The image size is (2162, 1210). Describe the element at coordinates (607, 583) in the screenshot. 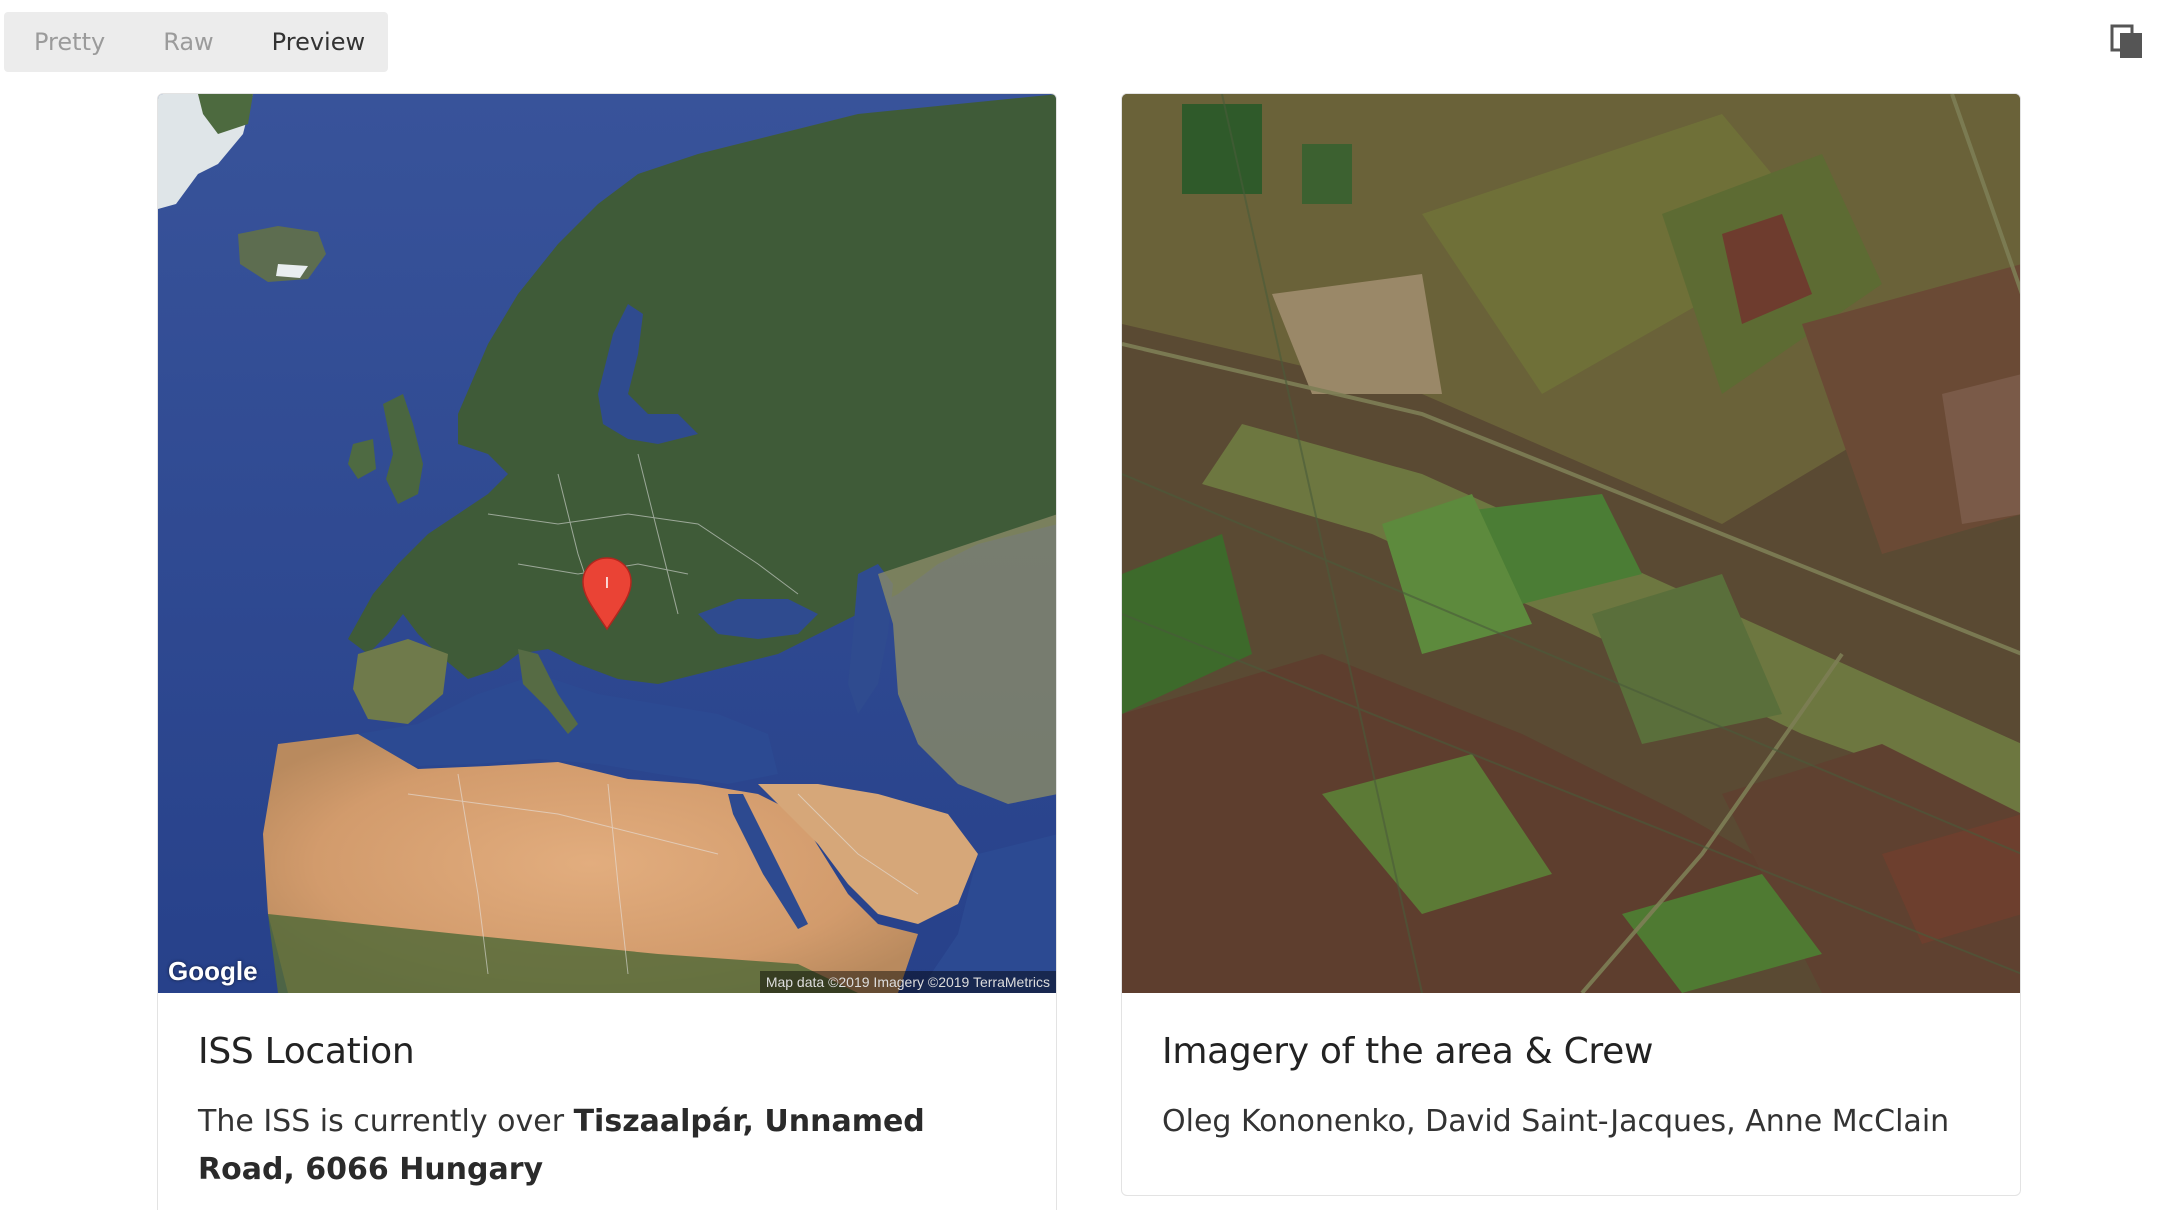

I see `svg-text: I` at that location.